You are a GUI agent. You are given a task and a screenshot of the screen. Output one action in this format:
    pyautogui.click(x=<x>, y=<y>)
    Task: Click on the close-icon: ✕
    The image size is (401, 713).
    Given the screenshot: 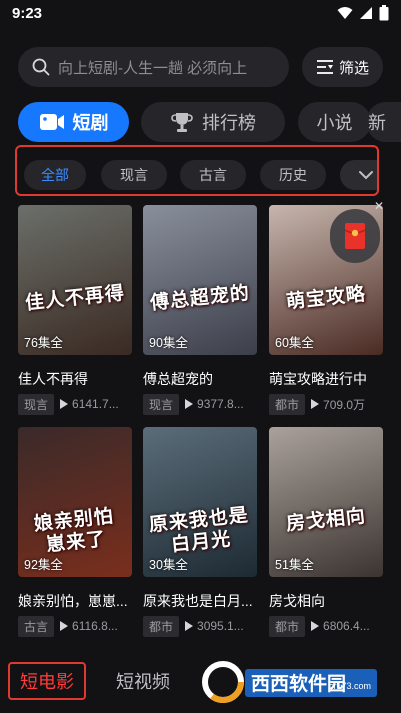 What is the action you would take?
    pyautogui.click(x=379, y=206)
    